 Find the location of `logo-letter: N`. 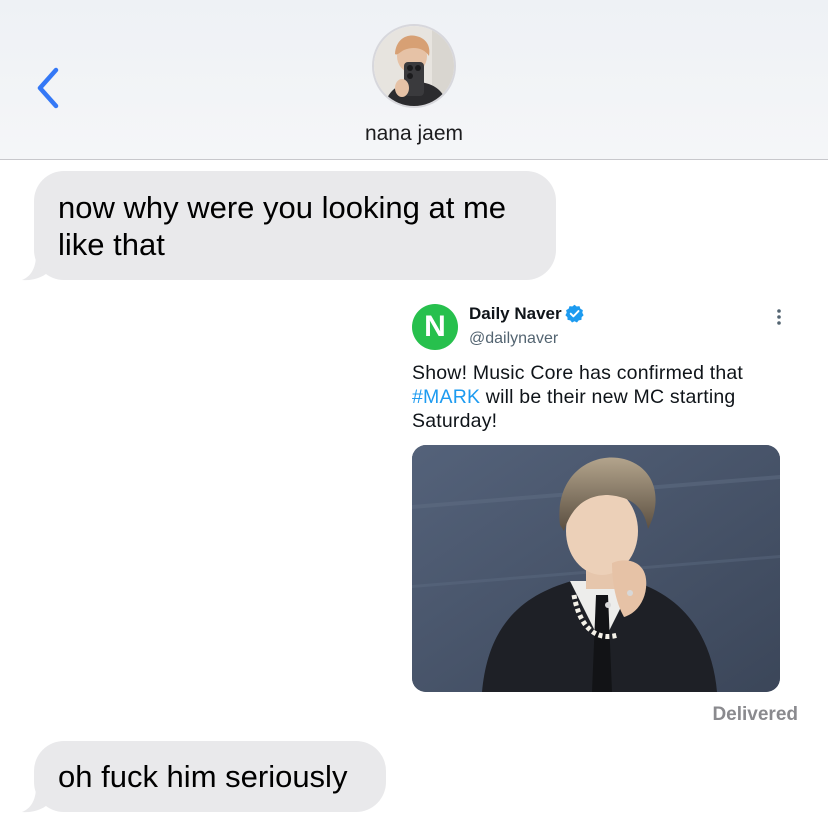

logo-letter: N is located at coordinates (435, 326).